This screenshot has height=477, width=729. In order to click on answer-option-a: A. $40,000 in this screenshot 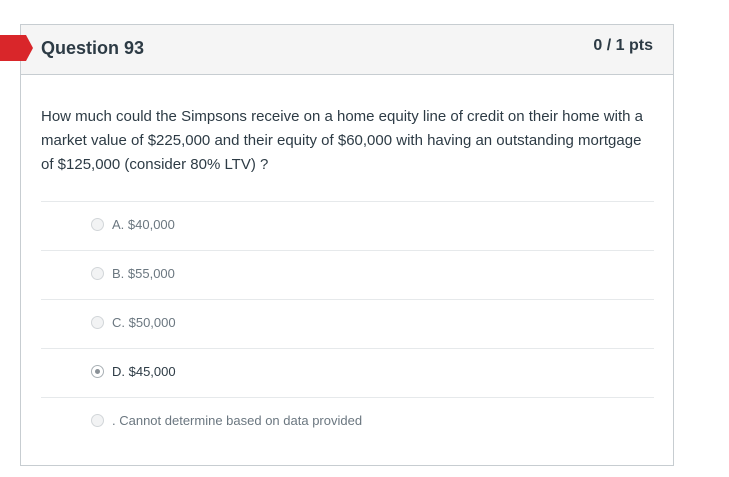, I will do `click(347, 225)`.